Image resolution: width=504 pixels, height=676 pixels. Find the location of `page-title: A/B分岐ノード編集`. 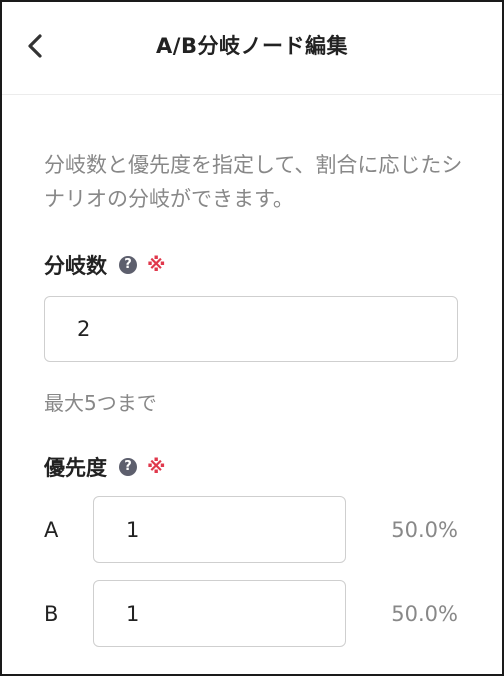

page-title: A/B分岐ノード編集 is located at coordinates (252, 46).